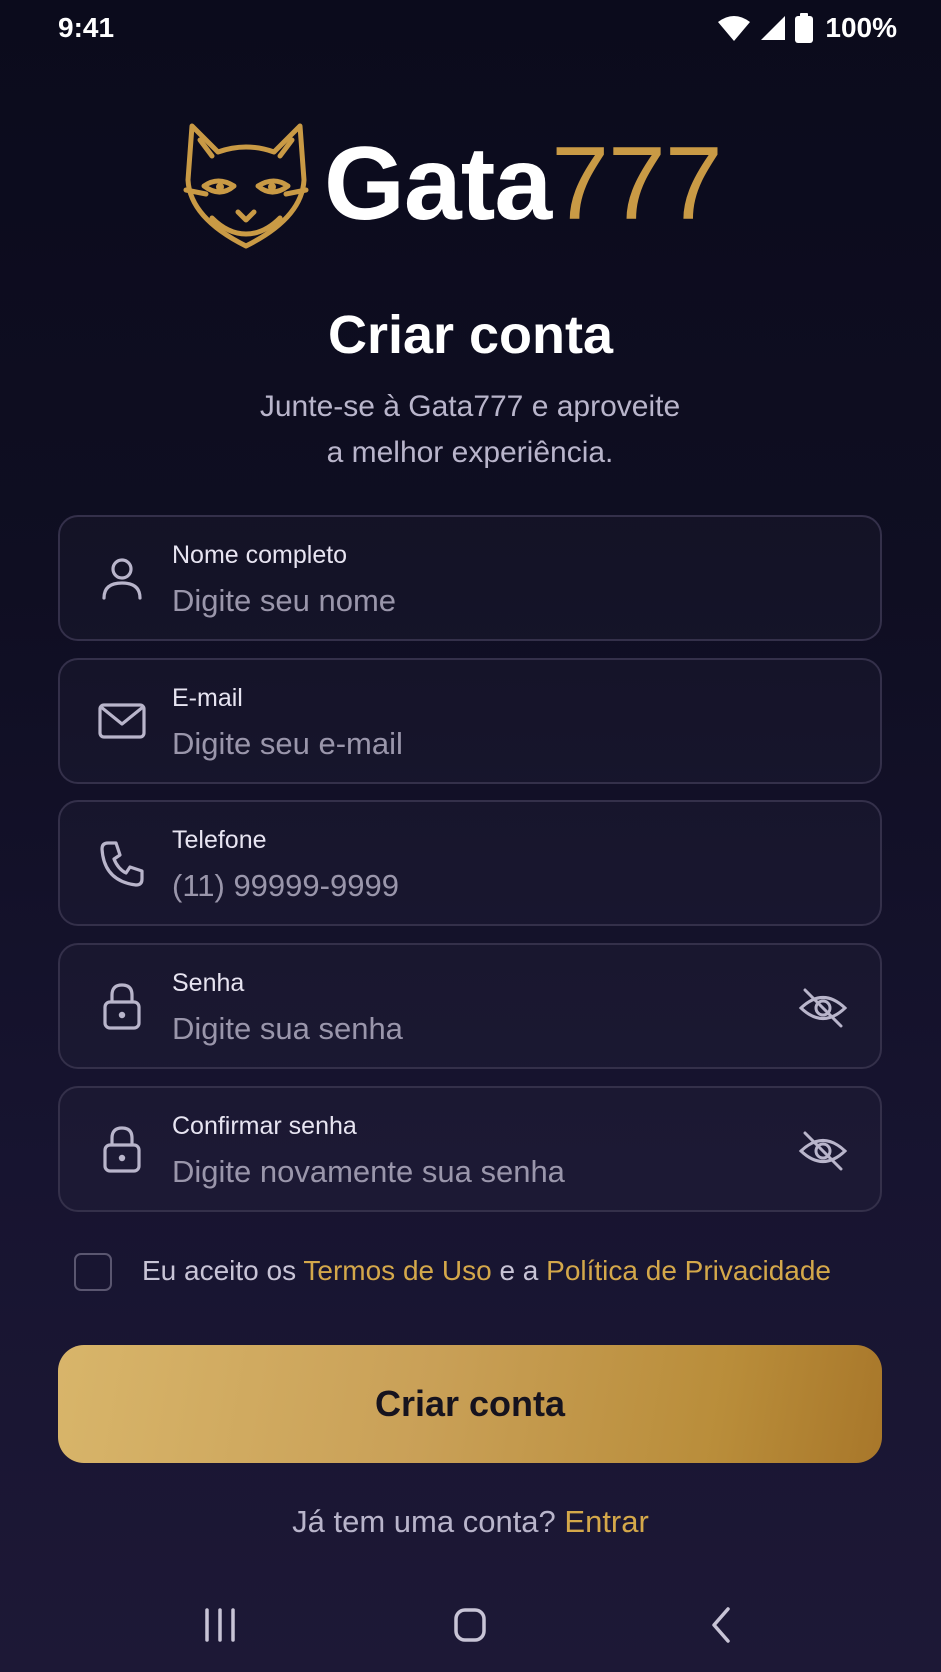 The height and width of the screenshot is (1672, 941). Describe the element at coordinates (470, 1625) in the screenshot. I see `home-icon` at that location.